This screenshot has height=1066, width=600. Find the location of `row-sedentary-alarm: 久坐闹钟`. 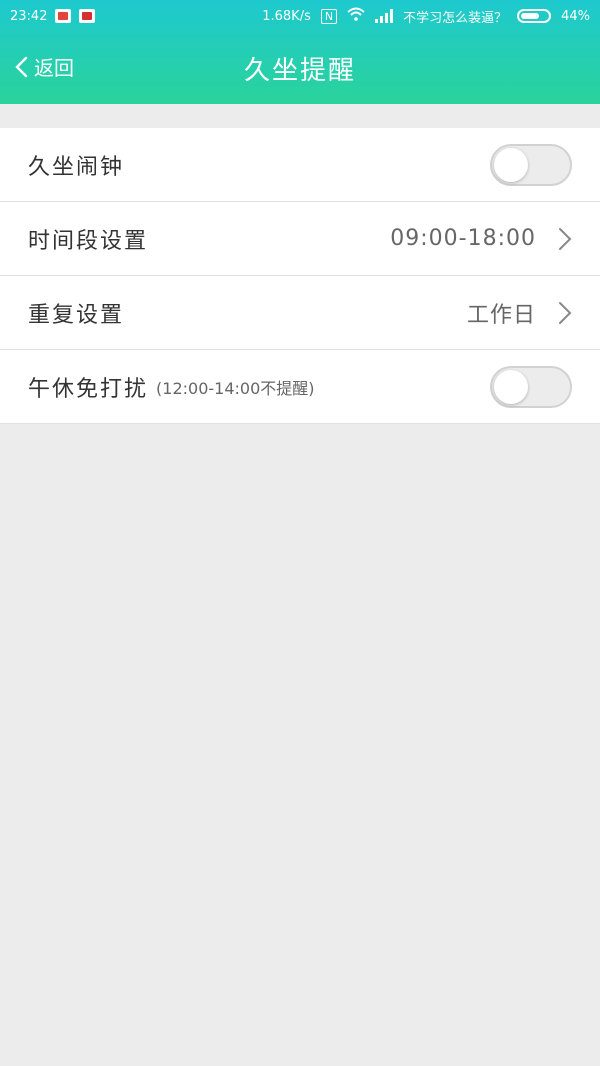

row-sedentary-alarm: 久坐闹钟 is located at coordinates (300, 165).